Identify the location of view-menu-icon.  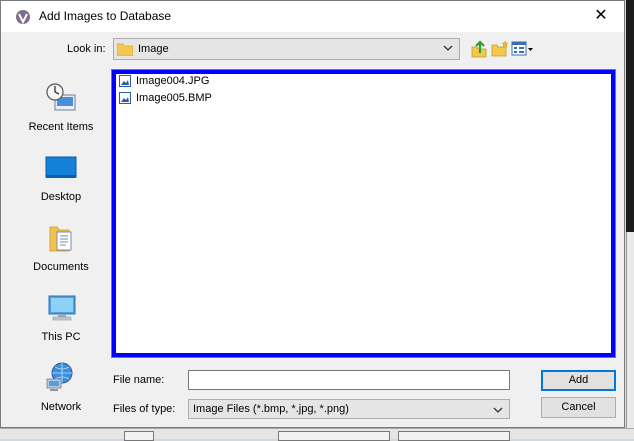
(523, 49).